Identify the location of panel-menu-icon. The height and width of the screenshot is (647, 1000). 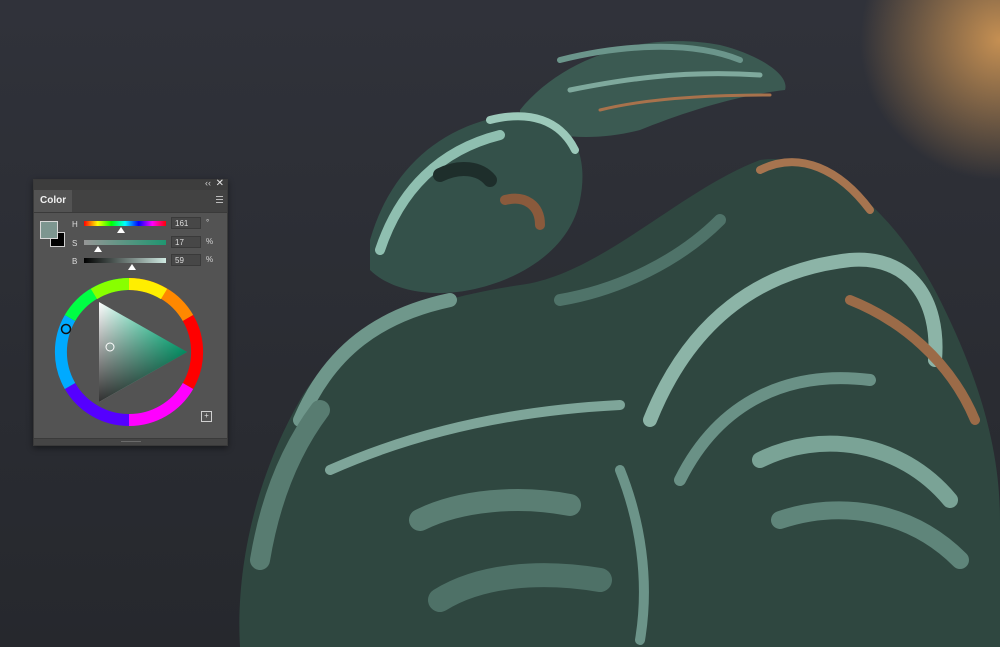
(219, 200).